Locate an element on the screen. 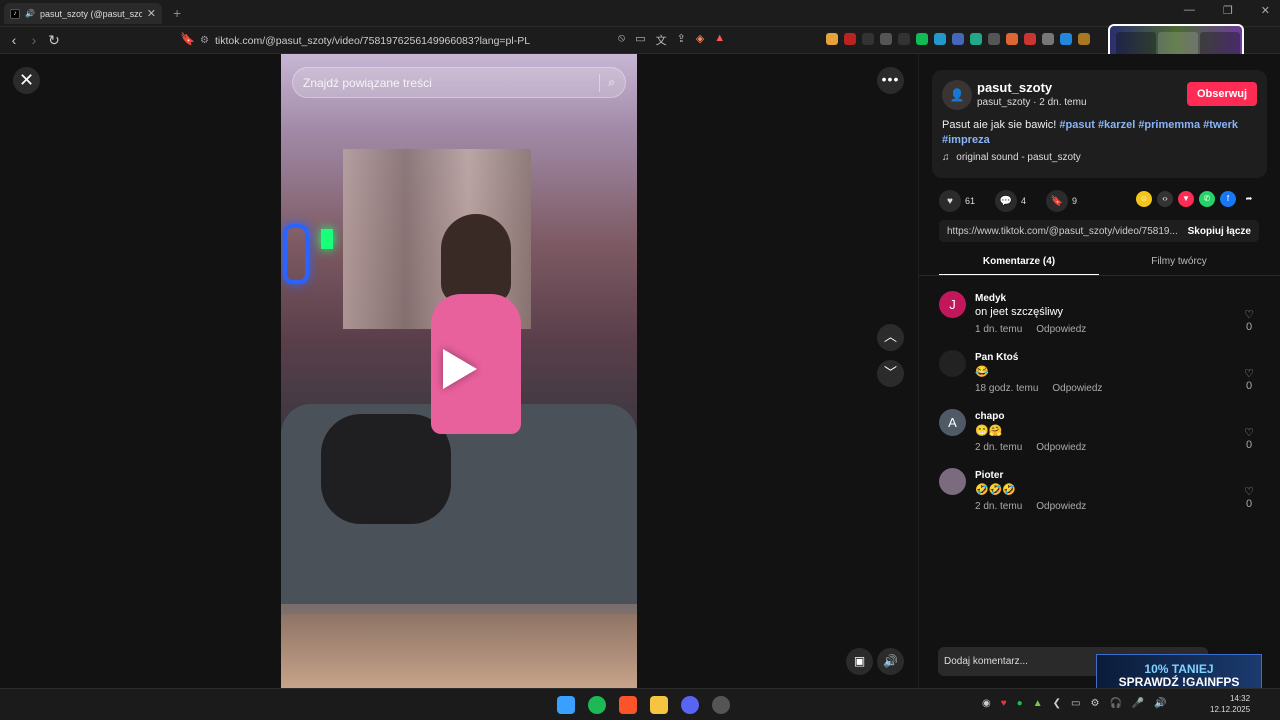 This screenshot has height=720, width=1280. tray-icon: ♥ is located at coordinates (1004, 703).